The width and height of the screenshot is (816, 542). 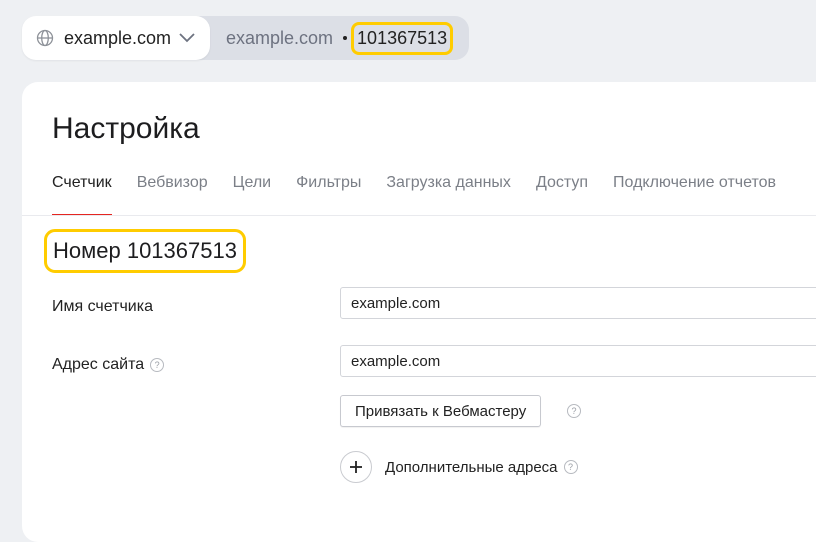 I want to click on counter-name-label-text: Имя счетчика, so click(x=102, y=306).